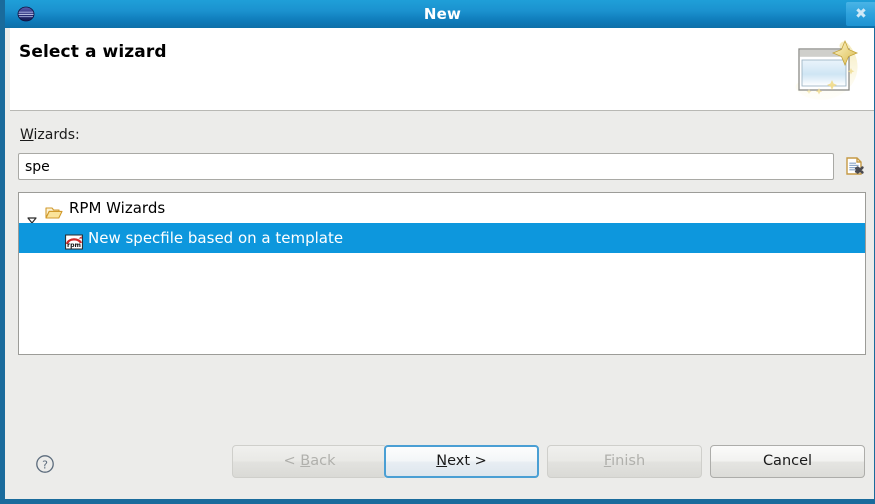 This screenshot has height=504, width=875. I want to click on next-button: Next >, so click(461, 461).